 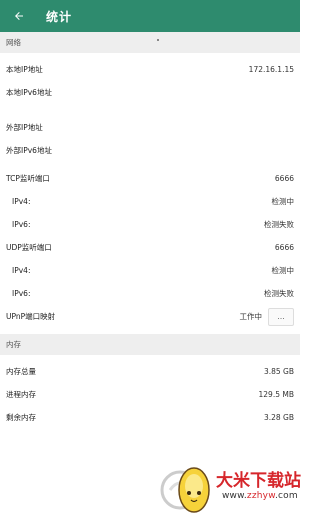 What do you see at coordinates (260, 496) in the screenshot?
I see `watermark-url: www.zzhyw.com` at bounding box center [260, 496].